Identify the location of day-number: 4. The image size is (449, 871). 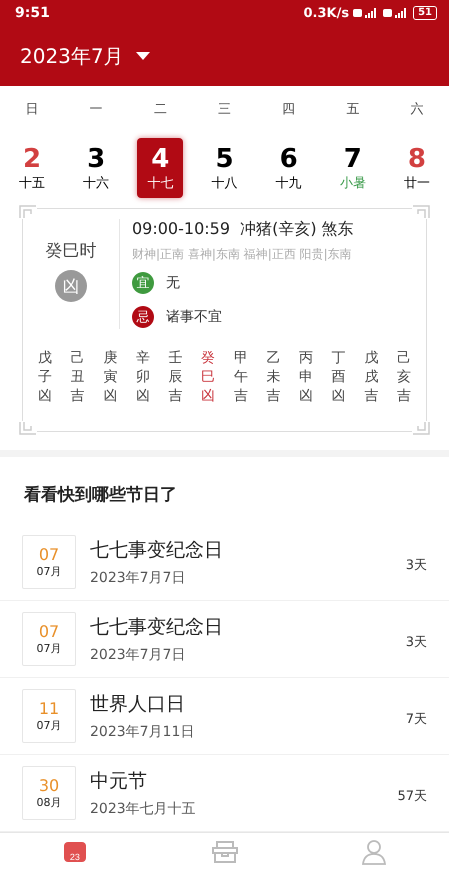
(160, 159).